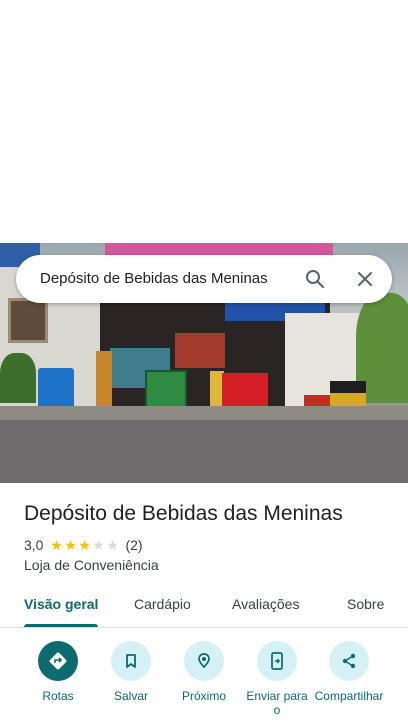  I want to click on search-icon, so click(315, 279).